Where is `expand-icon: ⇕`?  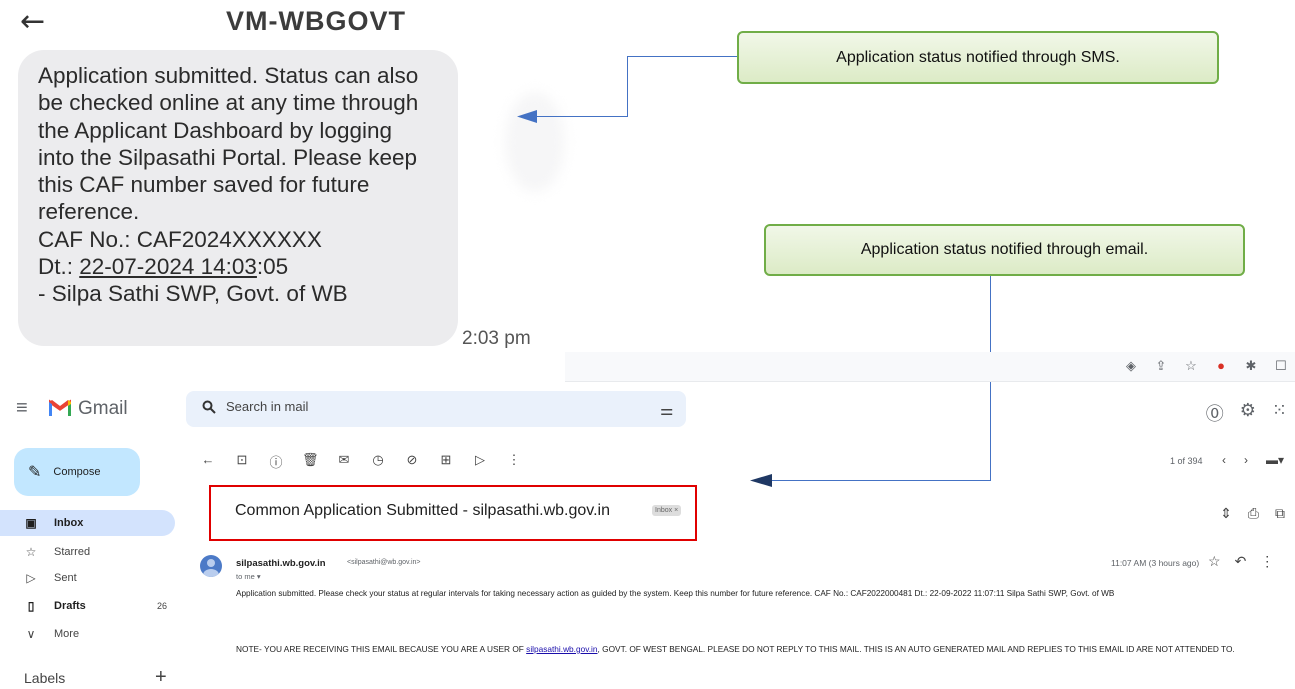
expand-icon: ⇕ is located at coordinates (1226, 513).